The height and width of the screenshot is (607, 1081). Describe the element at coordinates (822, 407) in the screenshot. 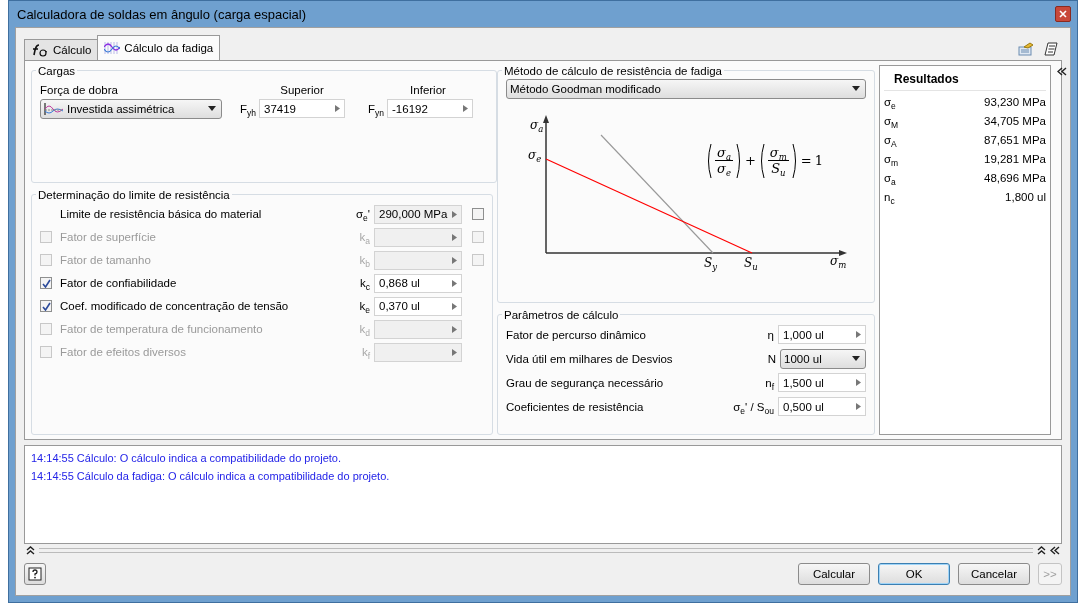

I see `number-field: 0,500 ul` at that location.